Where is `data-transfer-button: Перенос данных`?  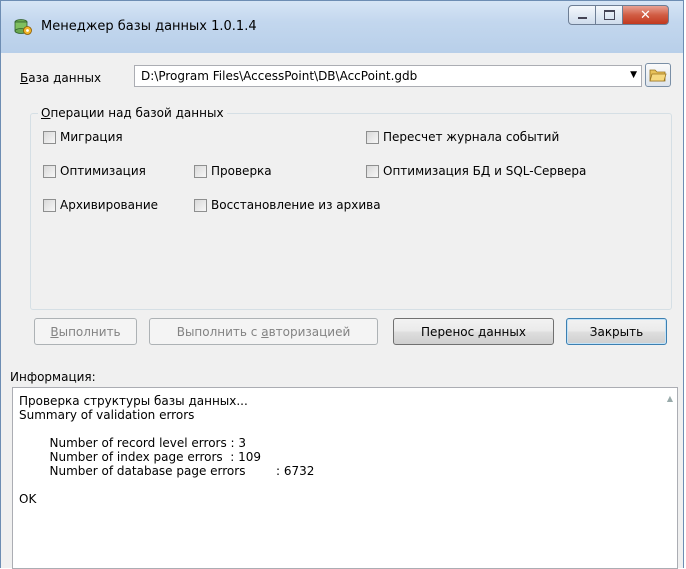 data-transfer-button: Перенос данных is located at coordinates (473, 331).